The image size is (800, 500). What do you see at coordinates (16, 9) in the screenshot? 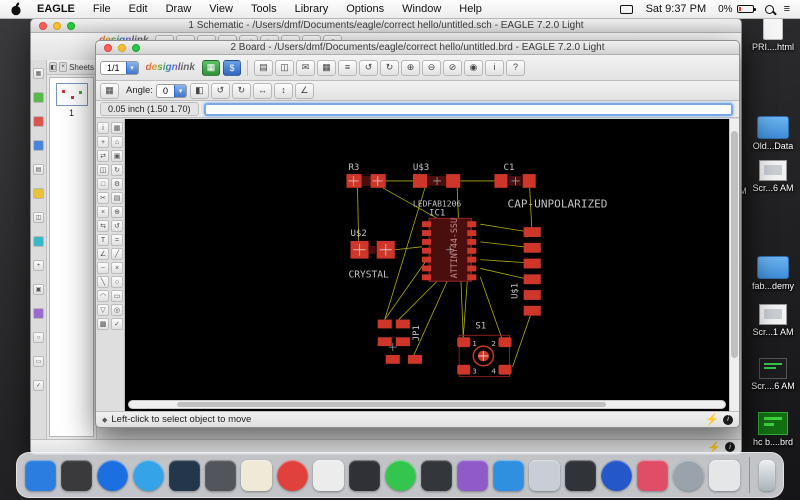
I see `apple-menu-icon` at bounding box center [16, 9].